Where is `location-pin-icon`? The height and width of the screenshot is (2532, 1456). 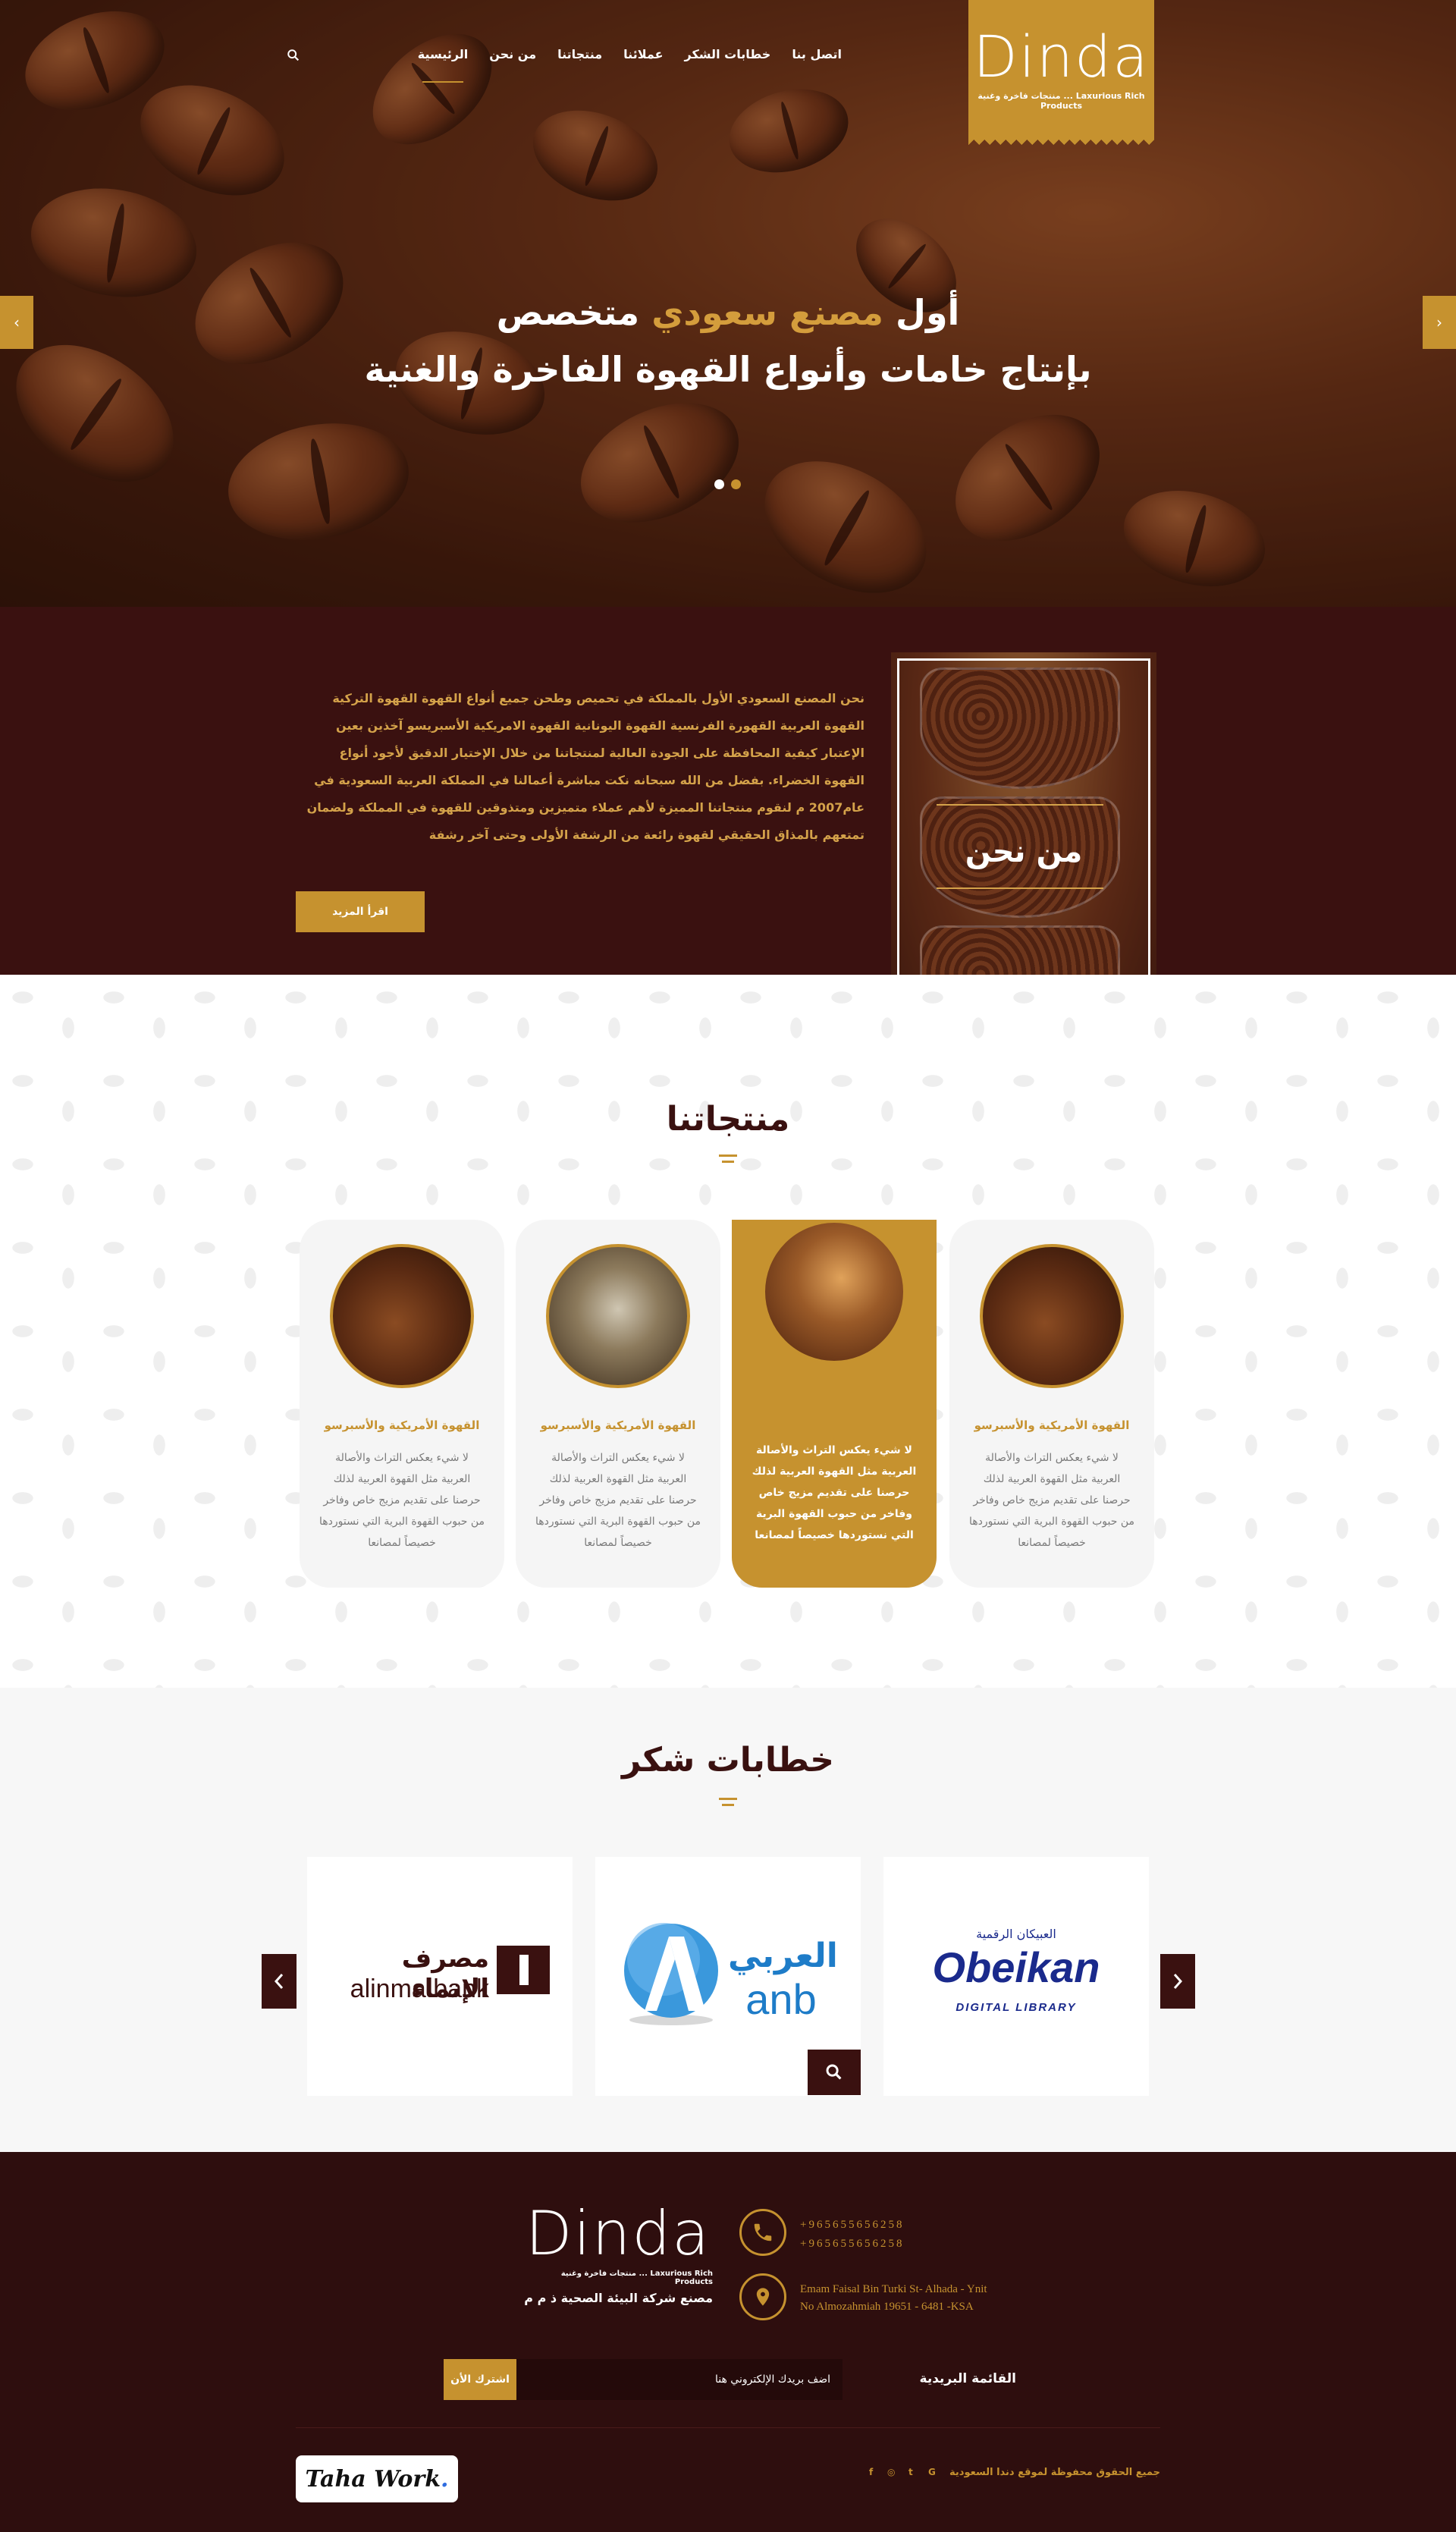 location-pin-icon is located at coordinates (762, 2297).